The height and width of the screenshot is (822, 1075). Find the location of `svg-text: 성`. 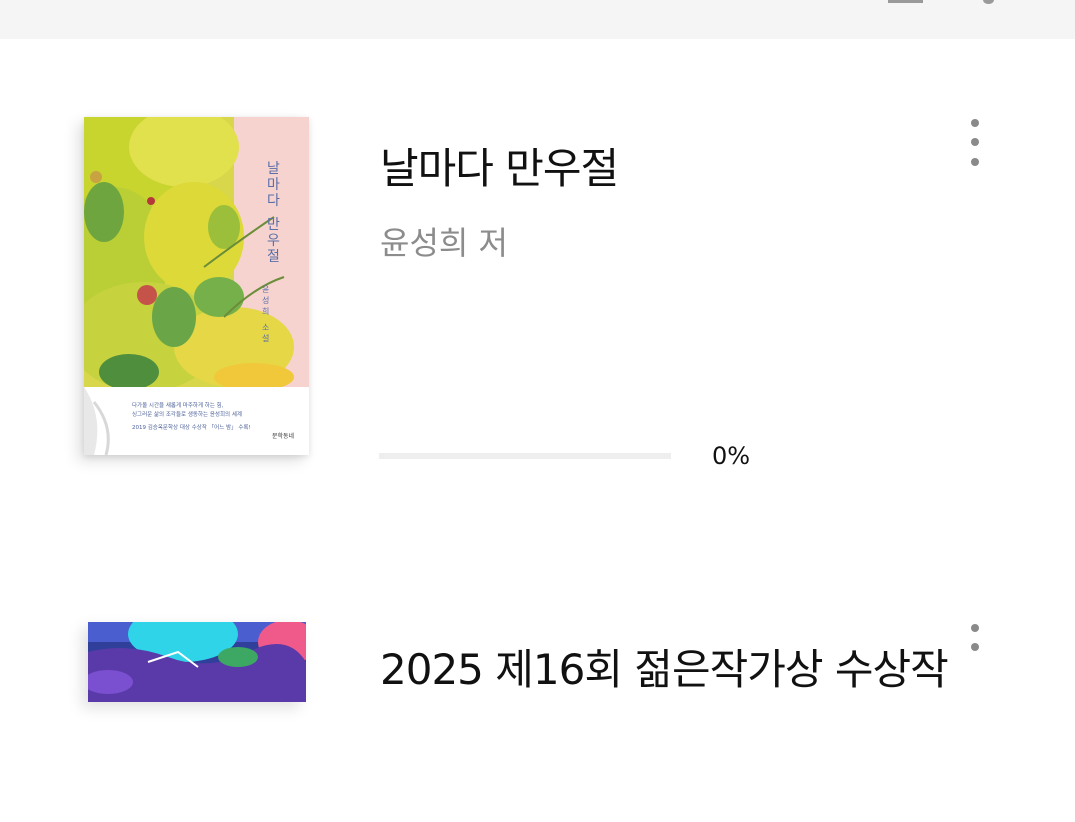

svg-text: 성 is located at coordinates (265, 300).